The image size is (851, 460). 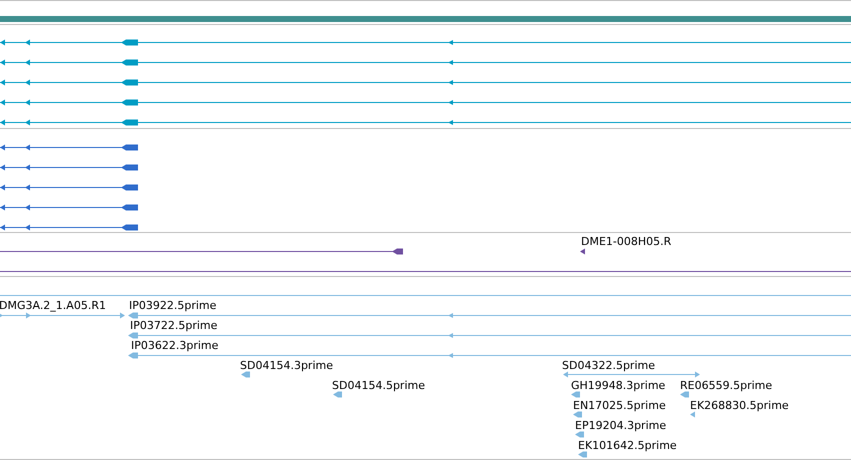 What do you see at coordinates (174, 325) in the screenshot?
I see `feature-label: IP03722.5prime` at bounding box center [174, 325].